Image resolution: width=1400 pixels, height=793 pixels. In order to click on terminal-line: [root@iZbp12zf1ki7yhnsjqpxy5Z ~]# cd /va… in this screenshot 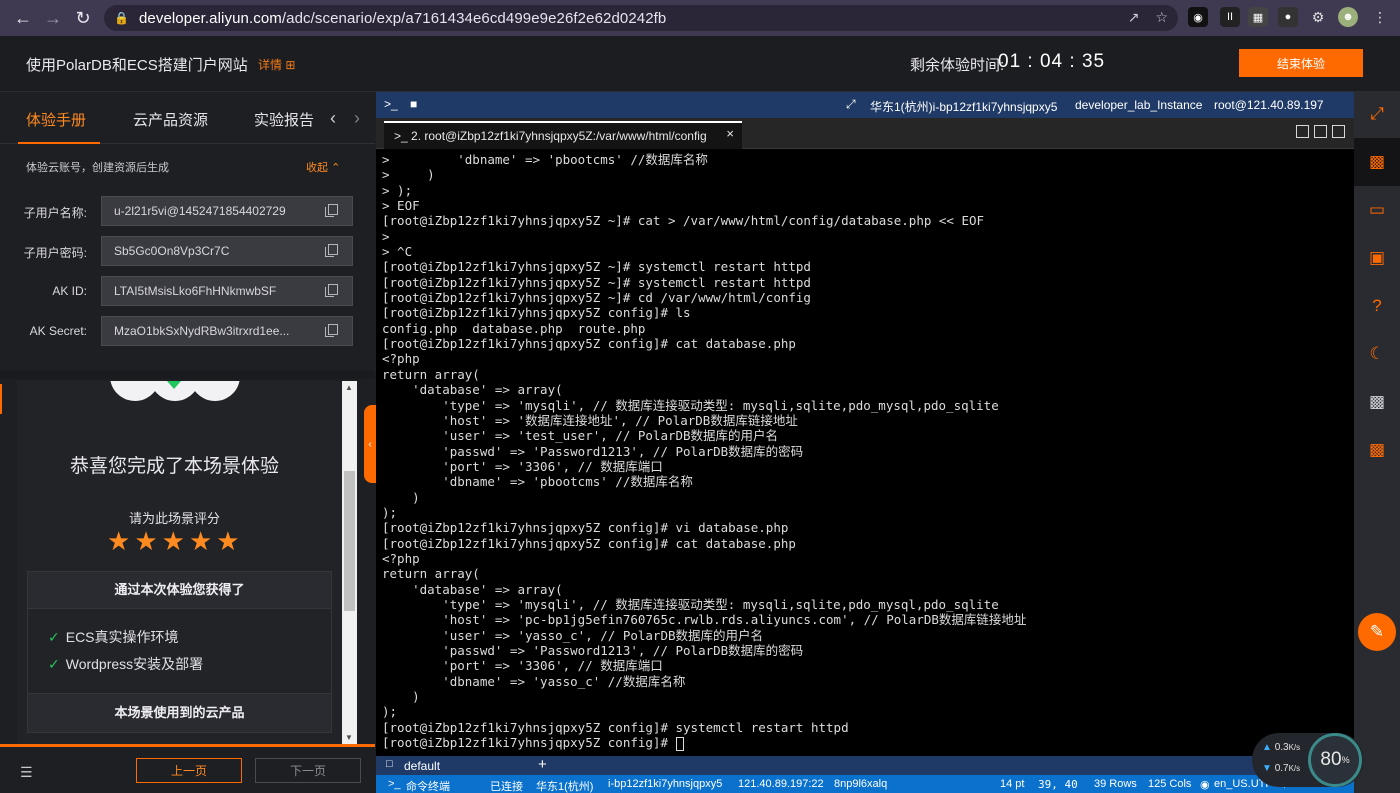, I will do `click(596, 298)`.